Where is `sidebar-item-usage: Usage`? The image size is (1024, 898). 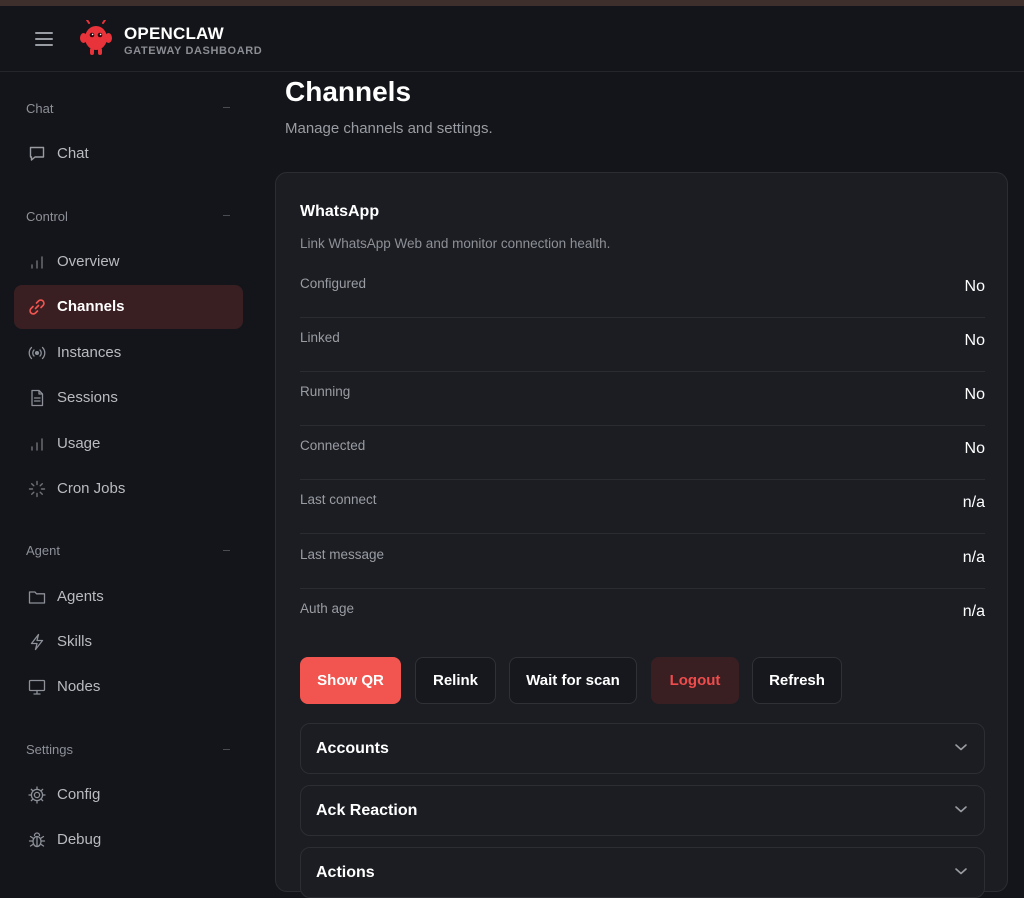 sidebar-item-usage: Usage is located at coordinates (128, 444).